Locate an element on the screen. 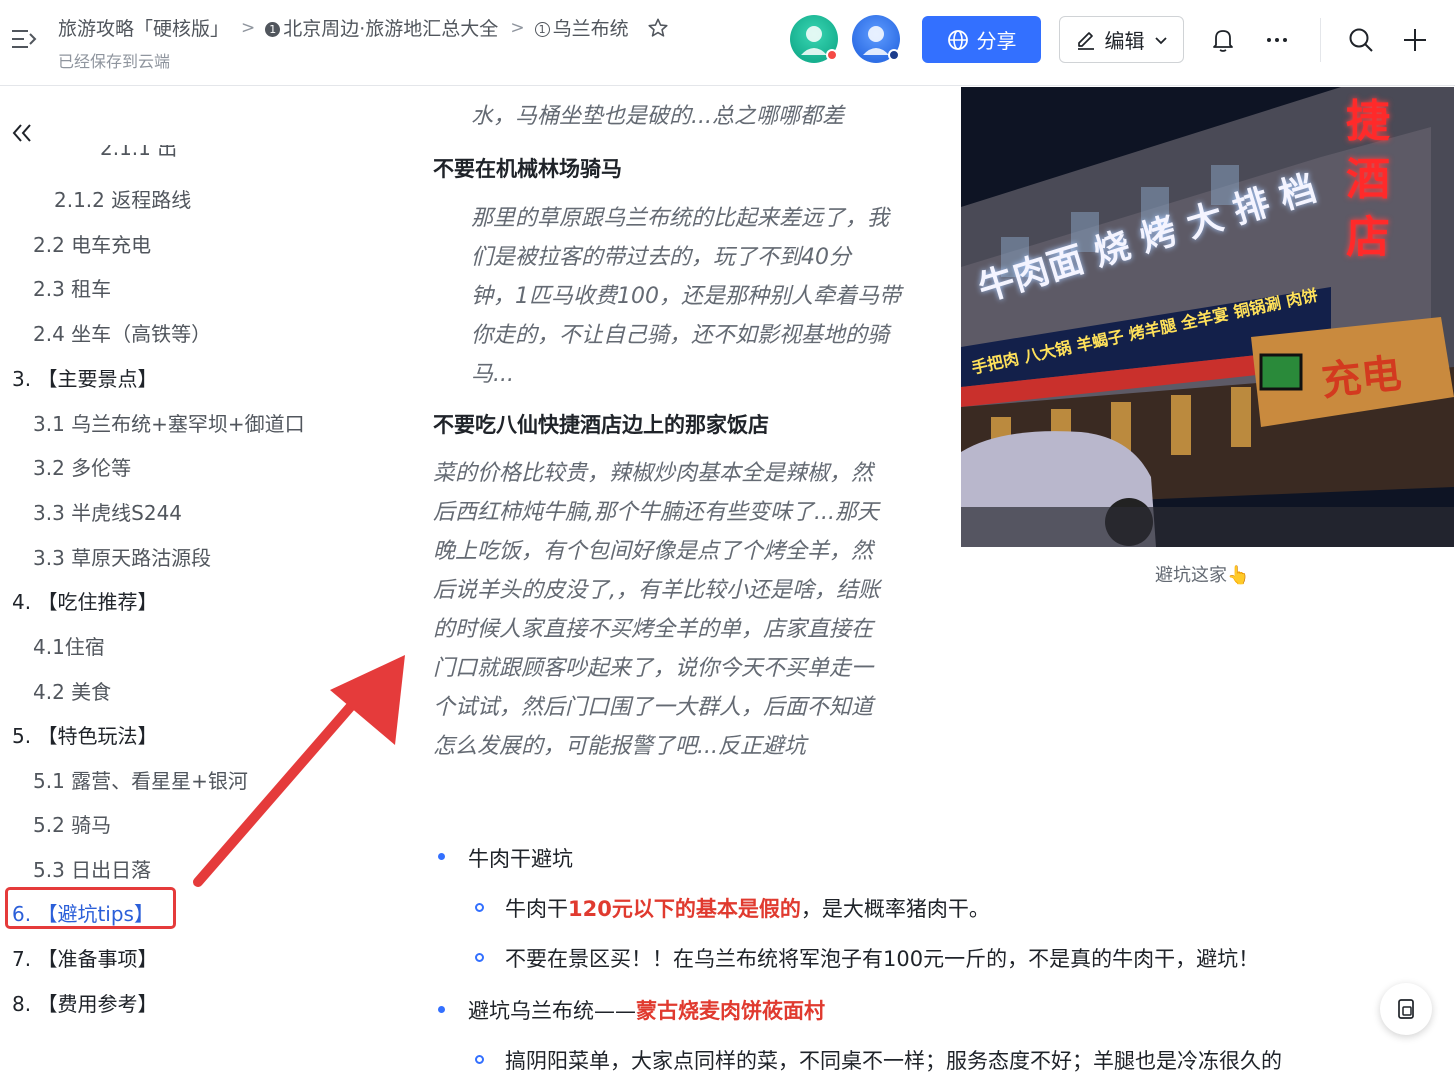 This screenshot has width=1455, height=1080. outline-item: 3.1 乌兰布统+塞罕坝+御道口 is located at coordinates (169, 422).